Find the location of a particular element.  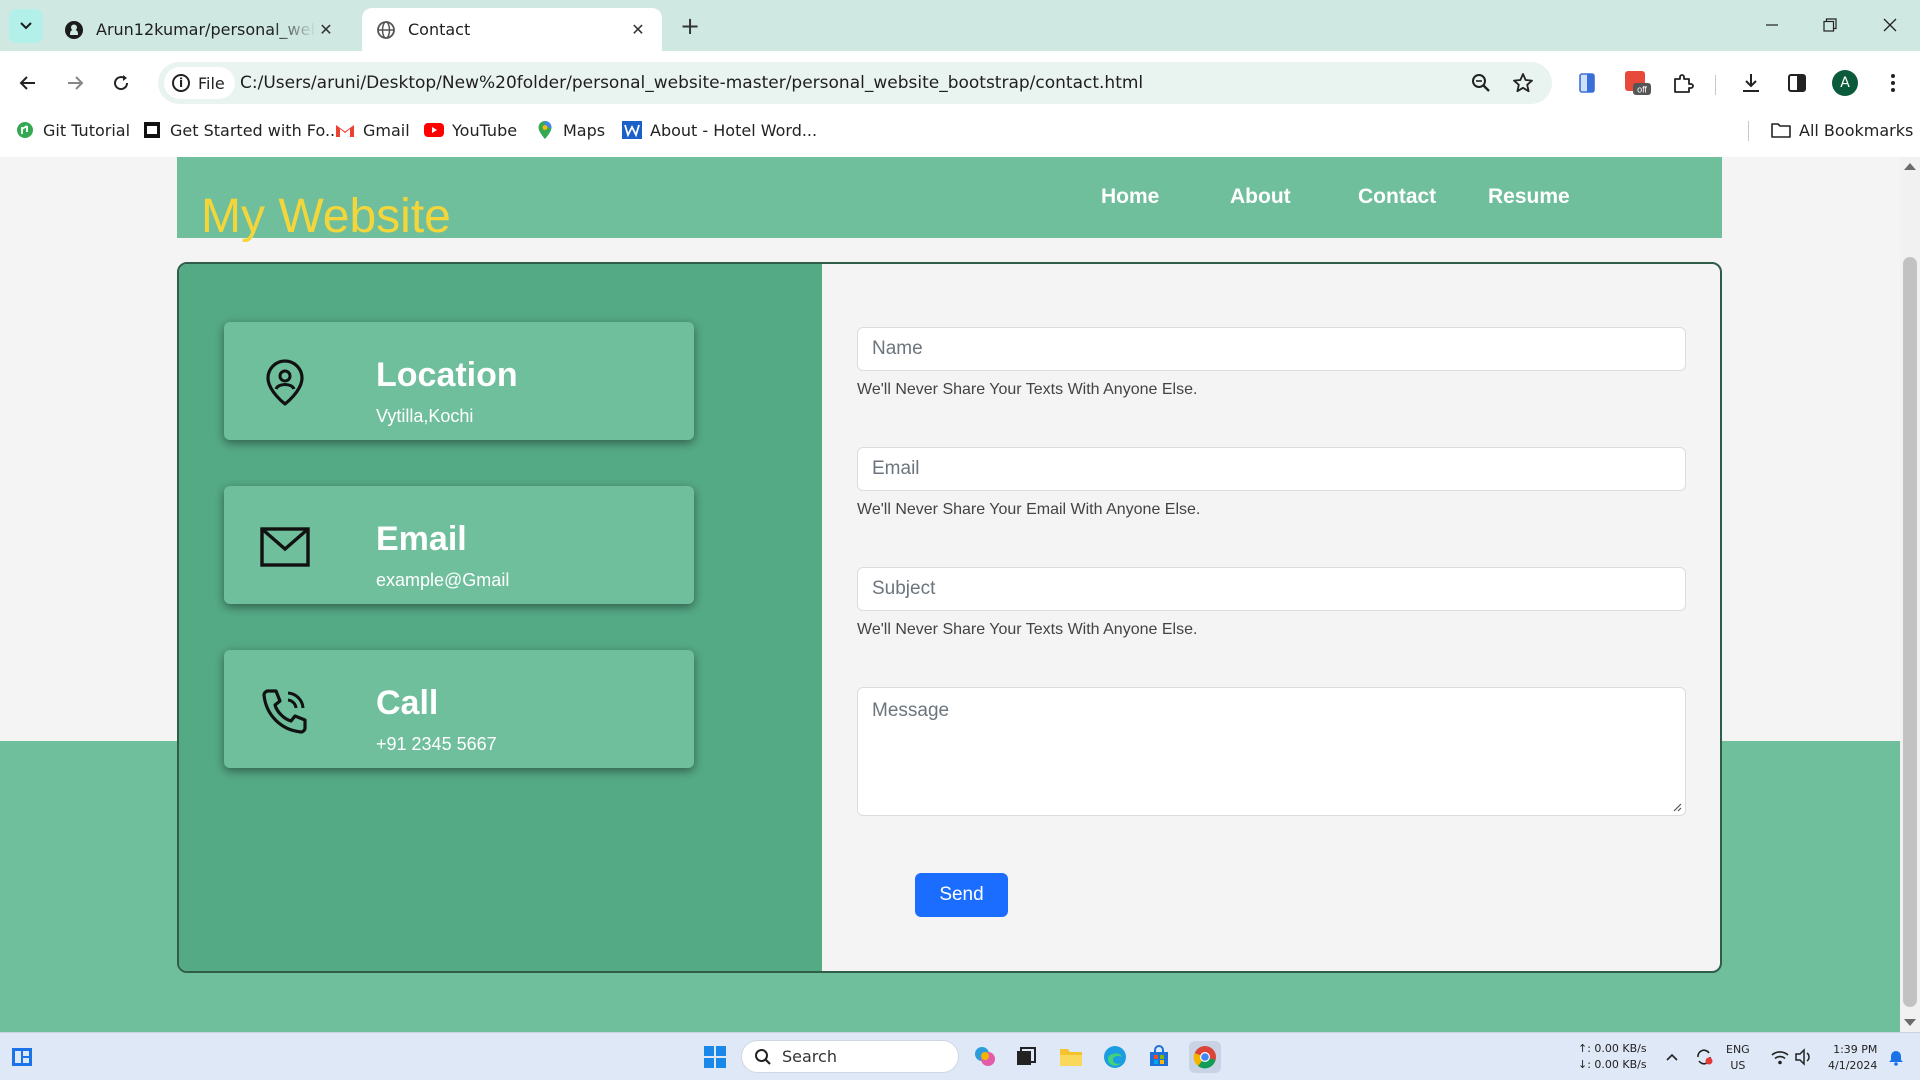

widgets-icon is located at coordinates (22, 1057).